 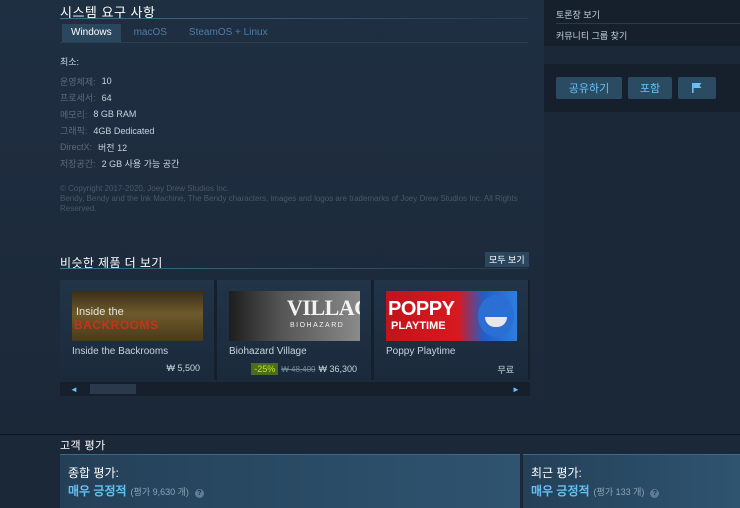 I want to click on flag-icon, so click(x=697, y=88).